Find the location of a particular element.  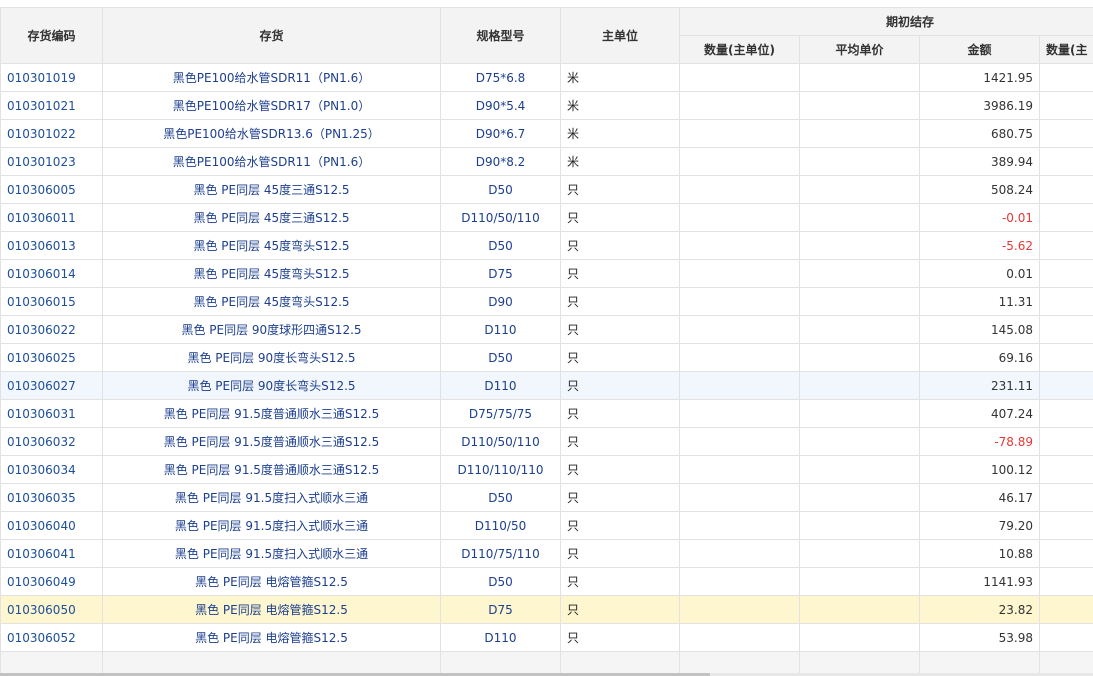

cell-amount: 389.94 is located at coordinates (979, 161).